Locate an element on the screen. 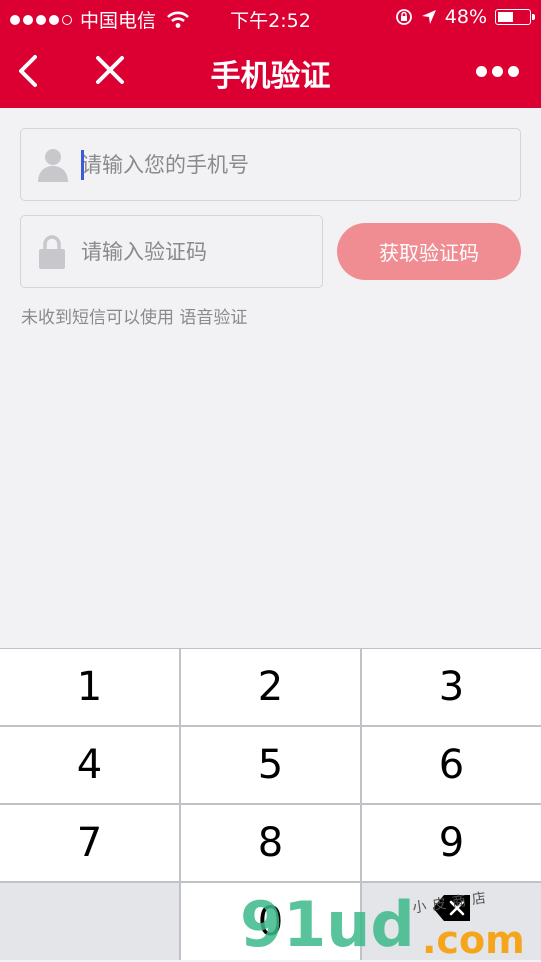  code-input is located at coordinates (196, 251).